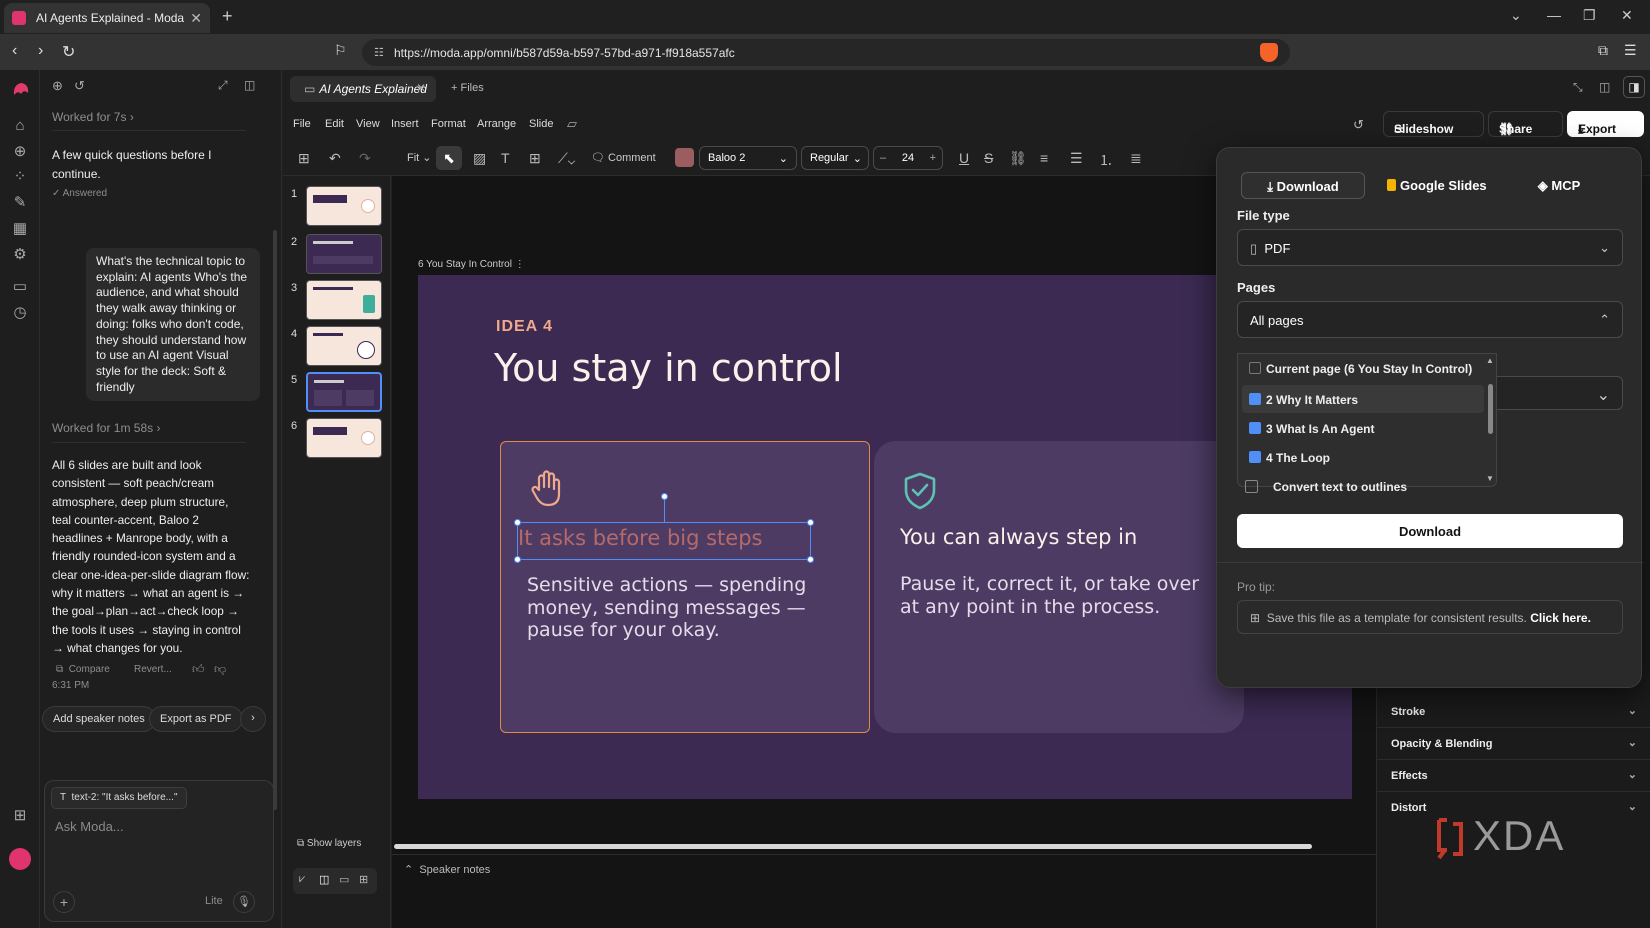 This screenshot has height=928, width=1650. What do you see at coordinates (1605, 124) in the screenshot?
I see `export-button: ⤓ Export` at bounding box center [1605, 124].